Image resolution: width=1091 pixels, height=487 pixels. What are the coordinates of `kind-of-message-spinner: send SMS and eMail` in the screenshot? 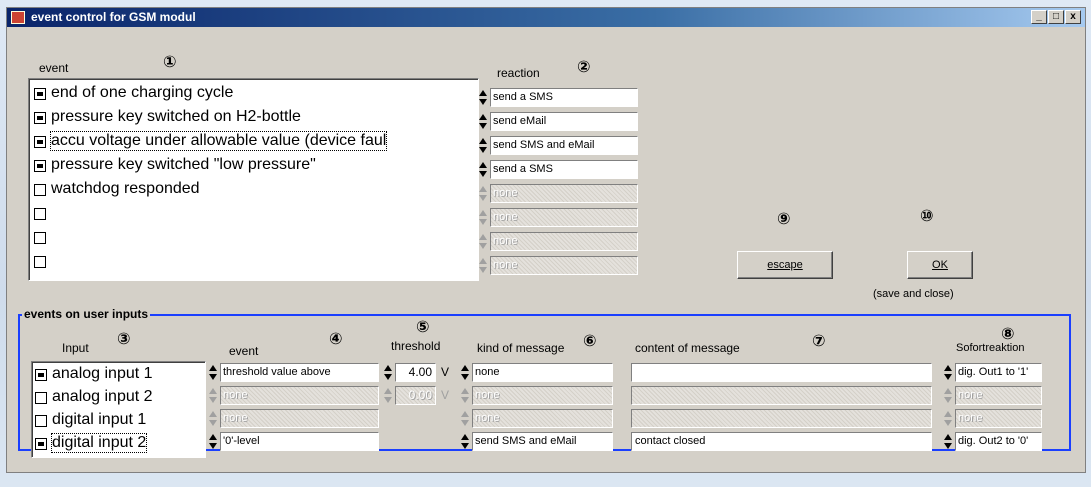 It's located at (537, 441).